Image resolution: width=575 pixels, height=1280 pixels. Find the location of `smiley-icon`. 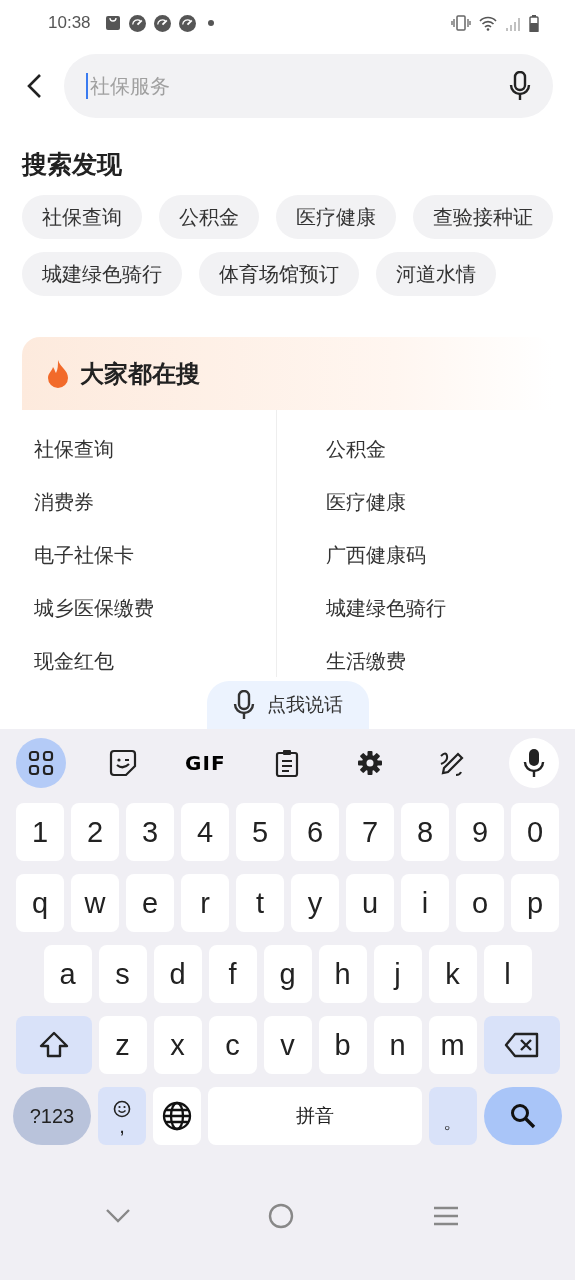

smiley-icon is located at coordinates (122, 1109).